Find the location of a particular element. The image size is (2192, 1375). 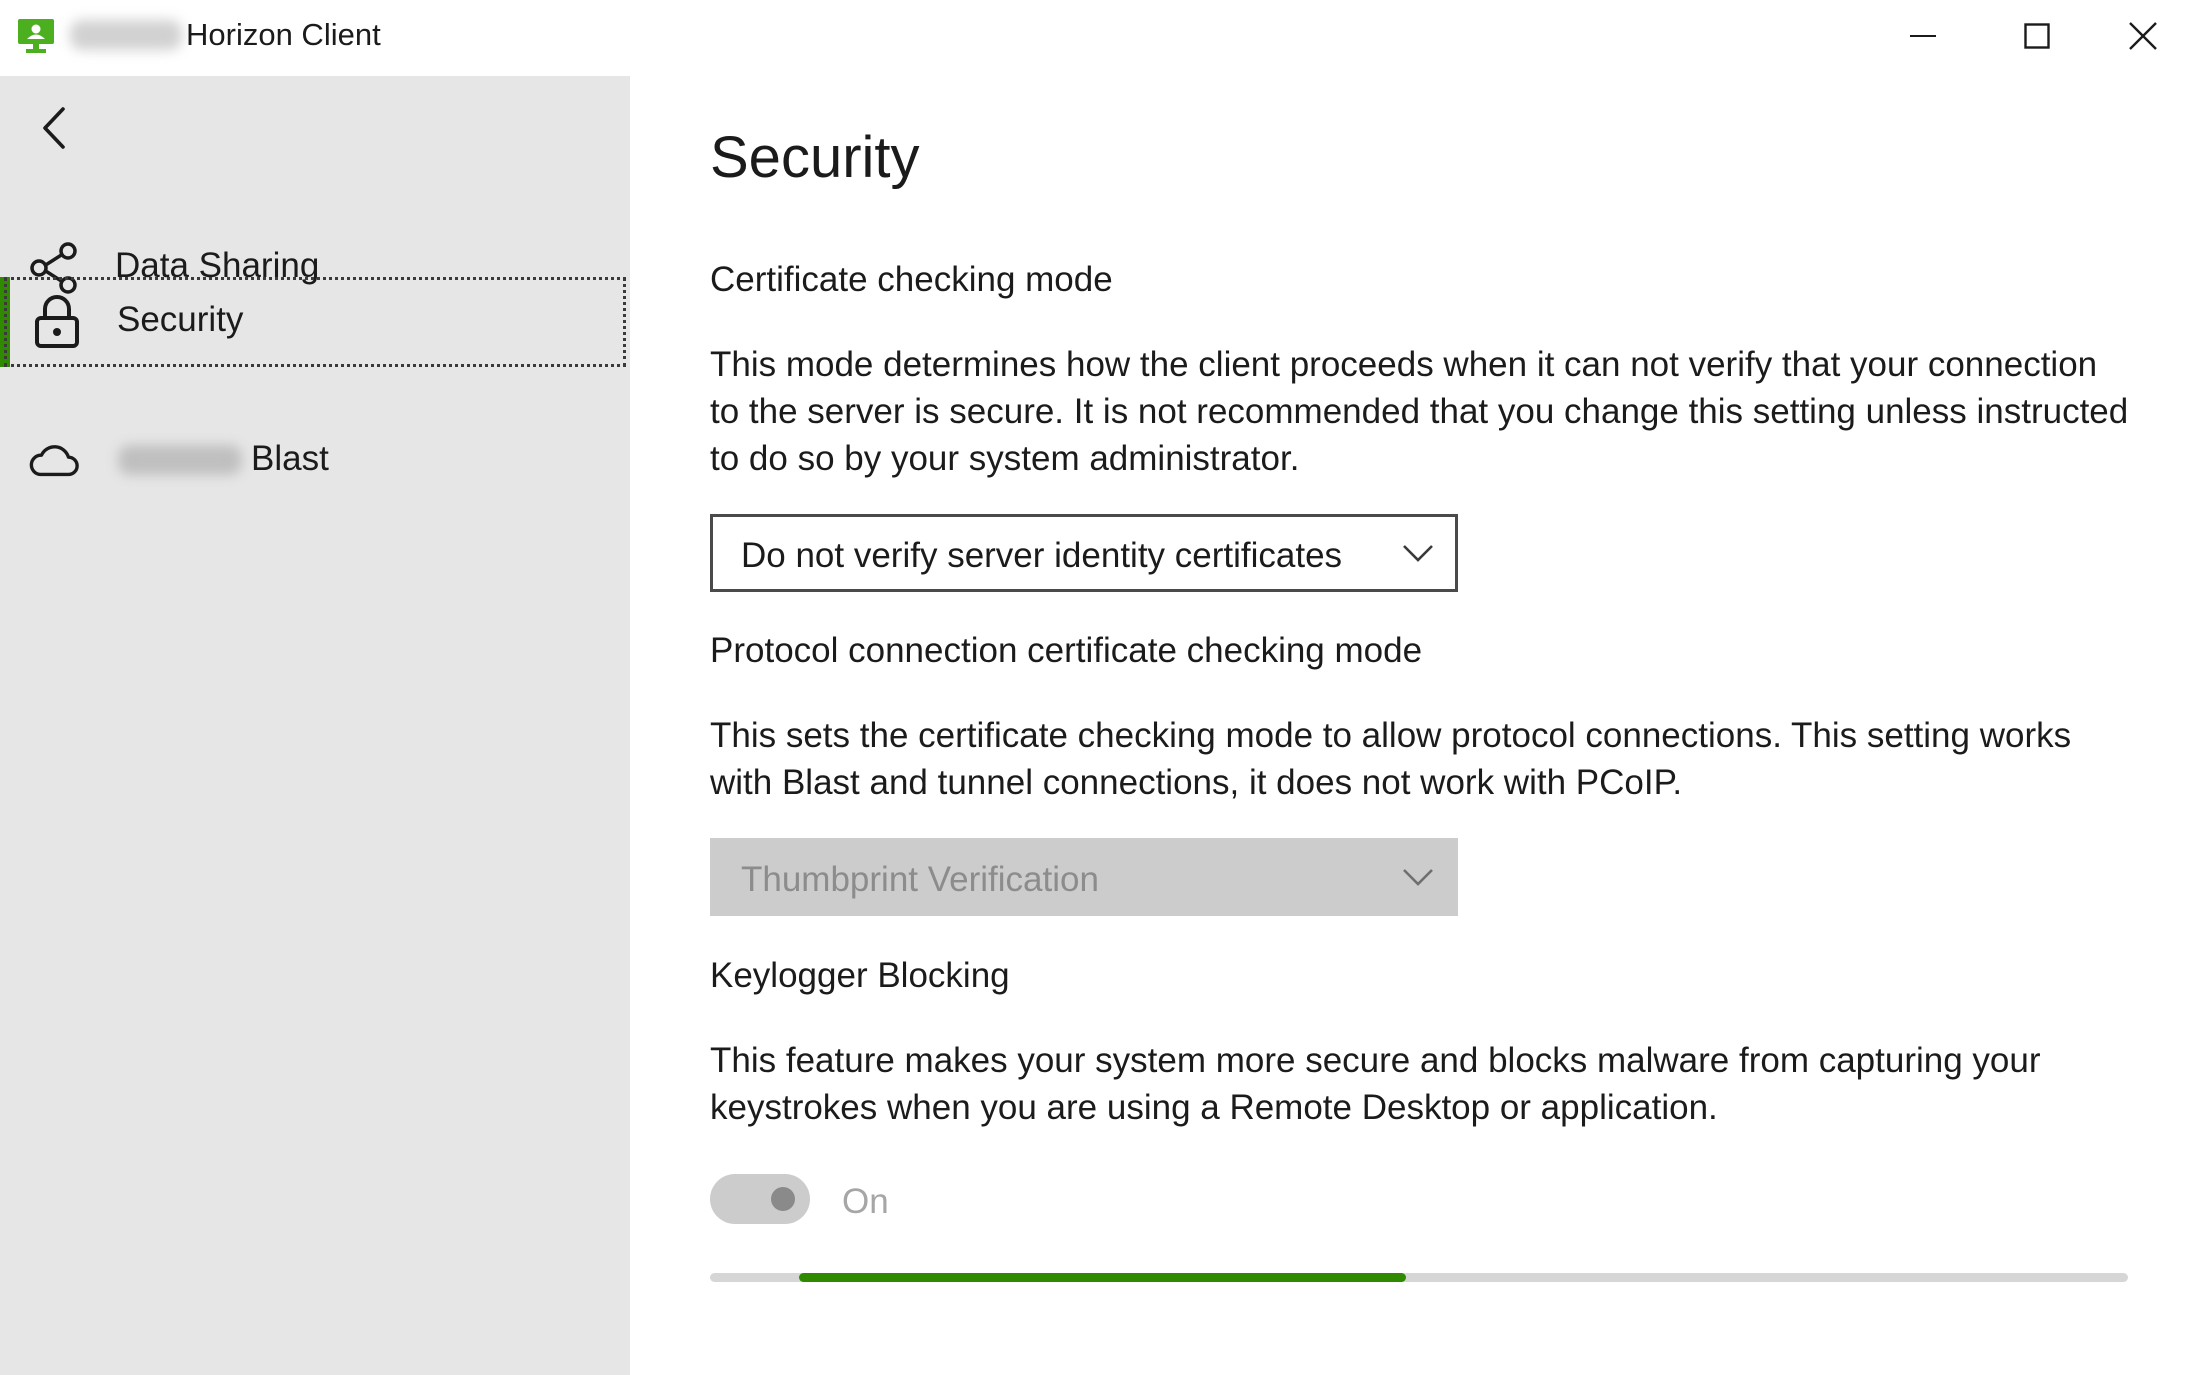

keylogger-heading: Keylogger Blocking is located at coordinates (860, 975).